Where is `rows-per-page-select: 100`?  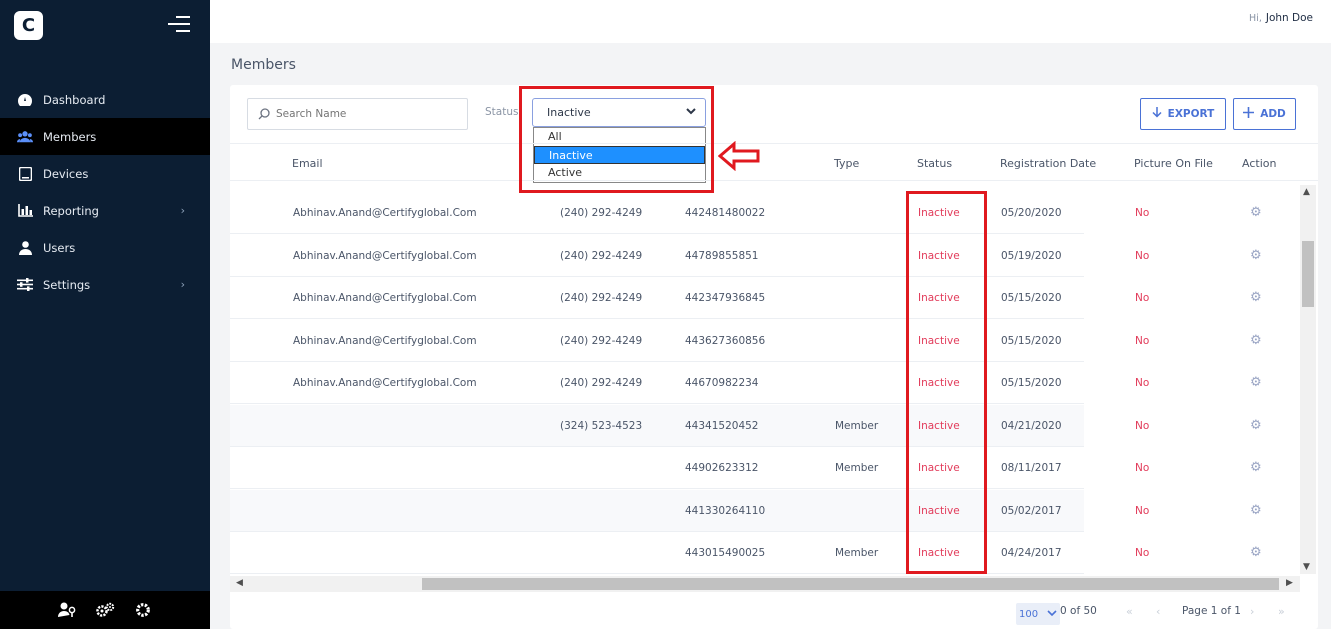
rows-per-page-select: 100 is located at coordinates (1038, 614).